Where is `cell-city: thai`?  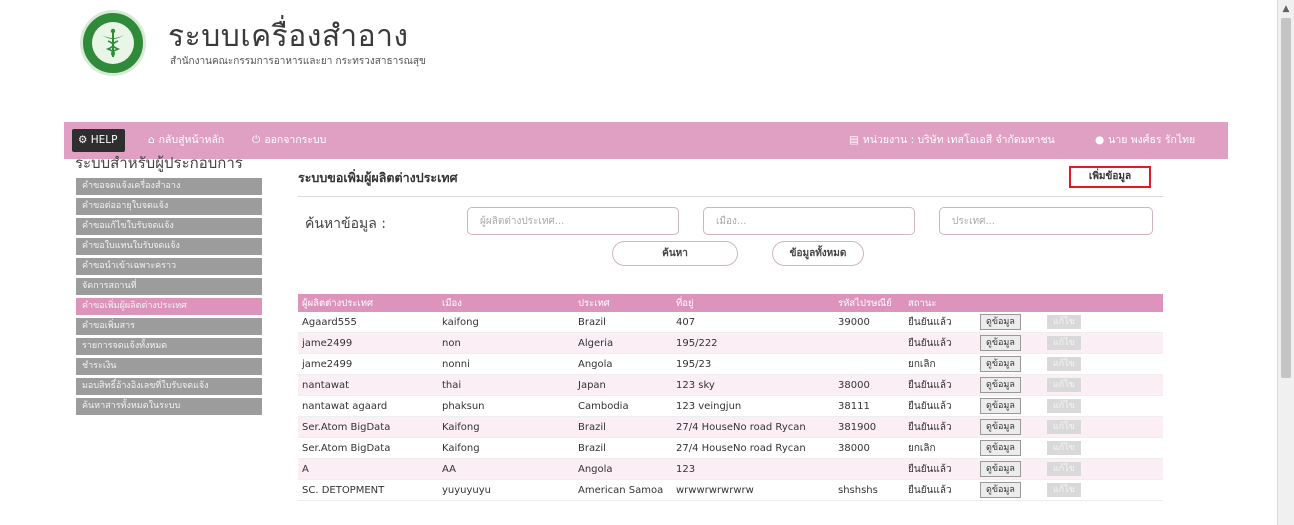
cell-city: thai is located at coordinates (506, 385).